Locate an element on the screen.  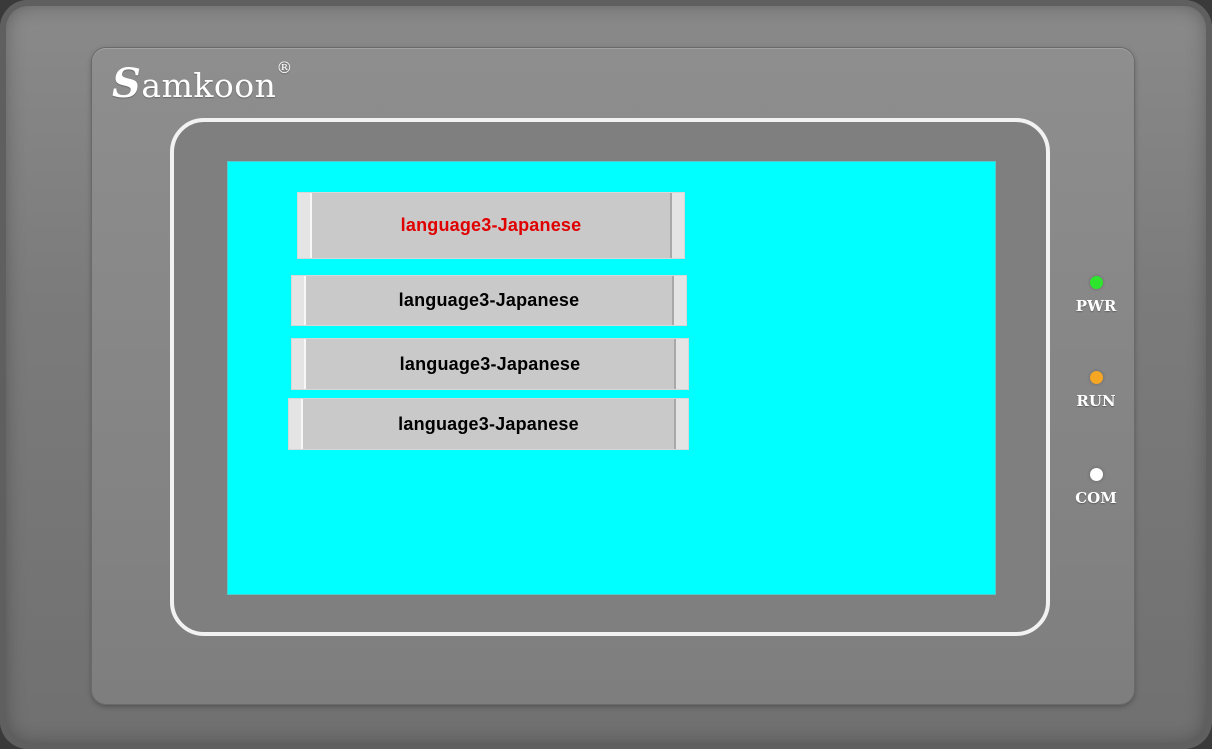
language-button-2-label: language3-Japanese is located at coordinates (489, 300).